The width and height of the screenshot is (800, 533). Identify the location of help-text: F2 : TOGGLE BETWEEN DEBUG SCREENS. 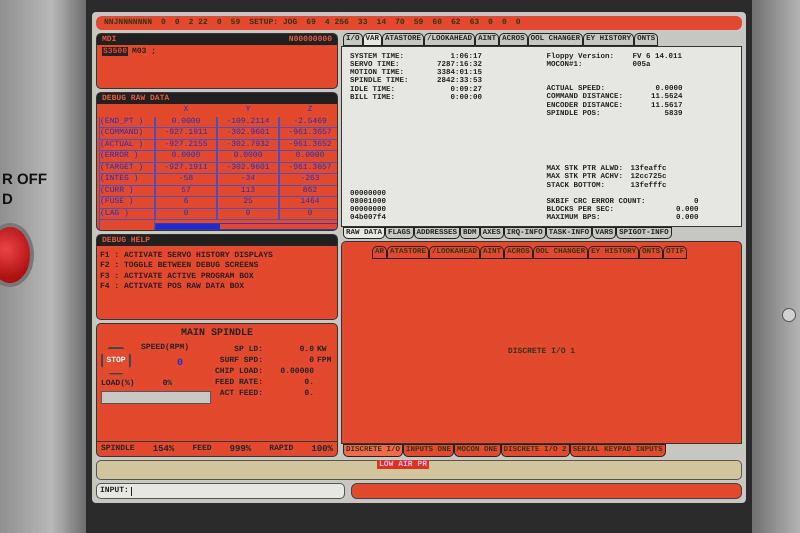
(180, 266).